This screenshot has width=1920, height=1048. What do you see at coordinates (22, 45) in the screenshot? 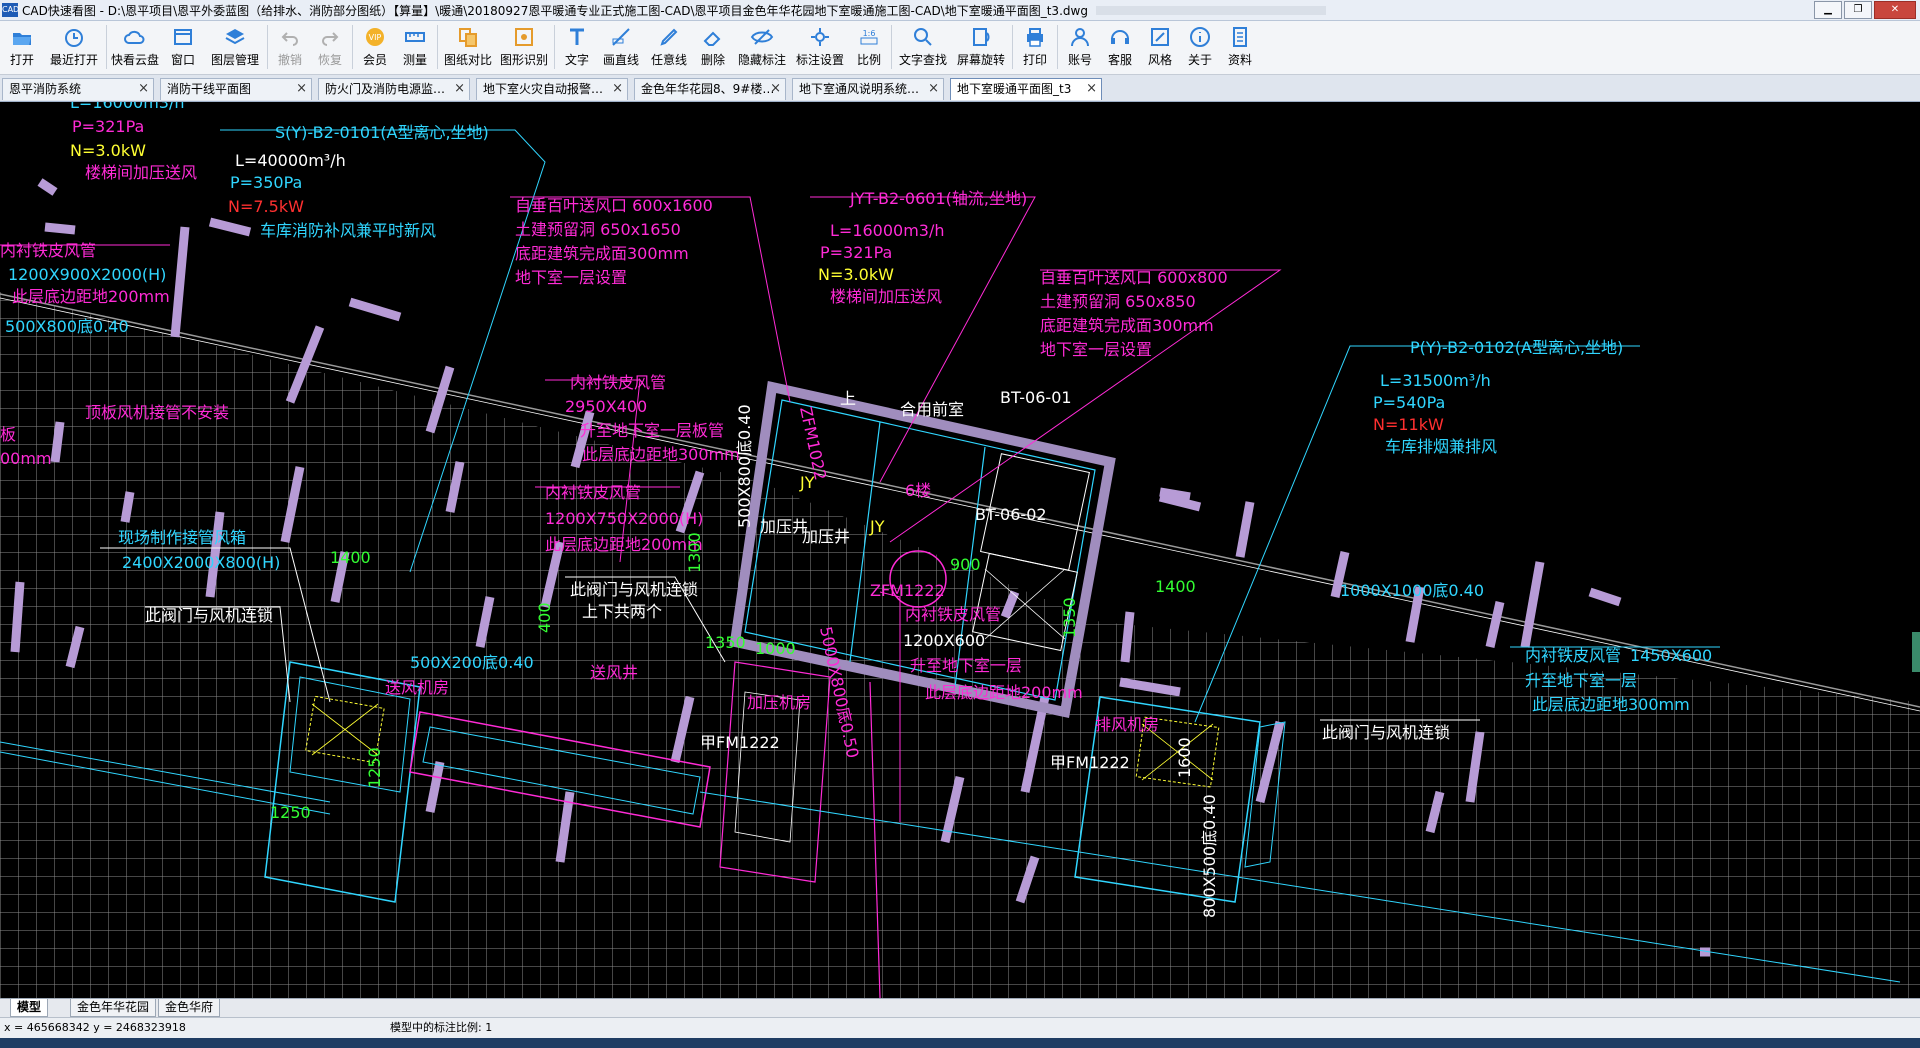
I see `toolbar-button-open-folder: 打开` at bounding box center [22, 45].